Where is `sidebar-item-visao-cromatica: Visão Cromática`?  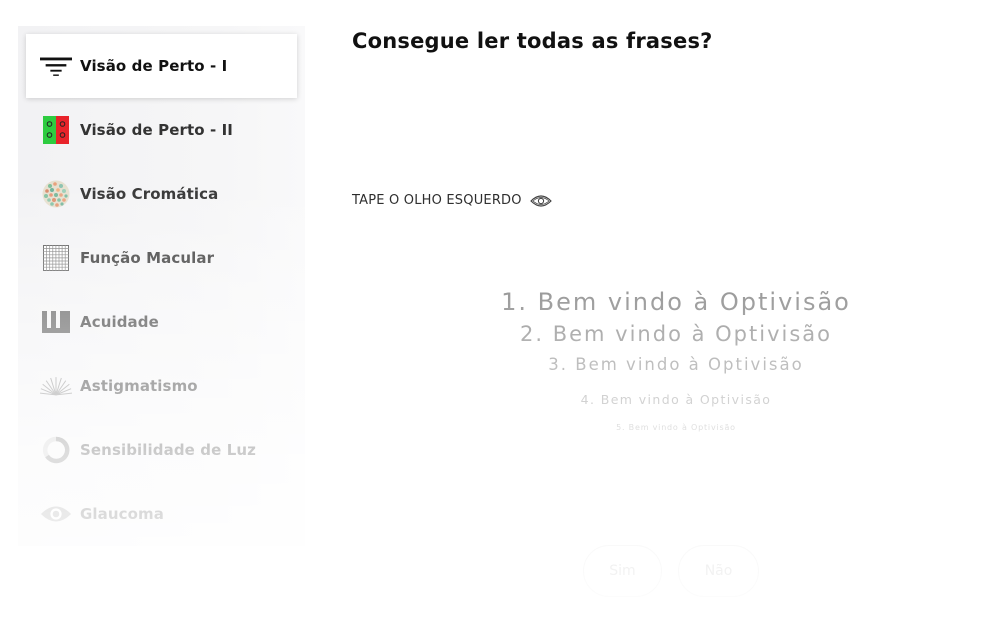
sidebar-item-visao-cromatica: Visão Cromática is located at coordinates (161, 194).